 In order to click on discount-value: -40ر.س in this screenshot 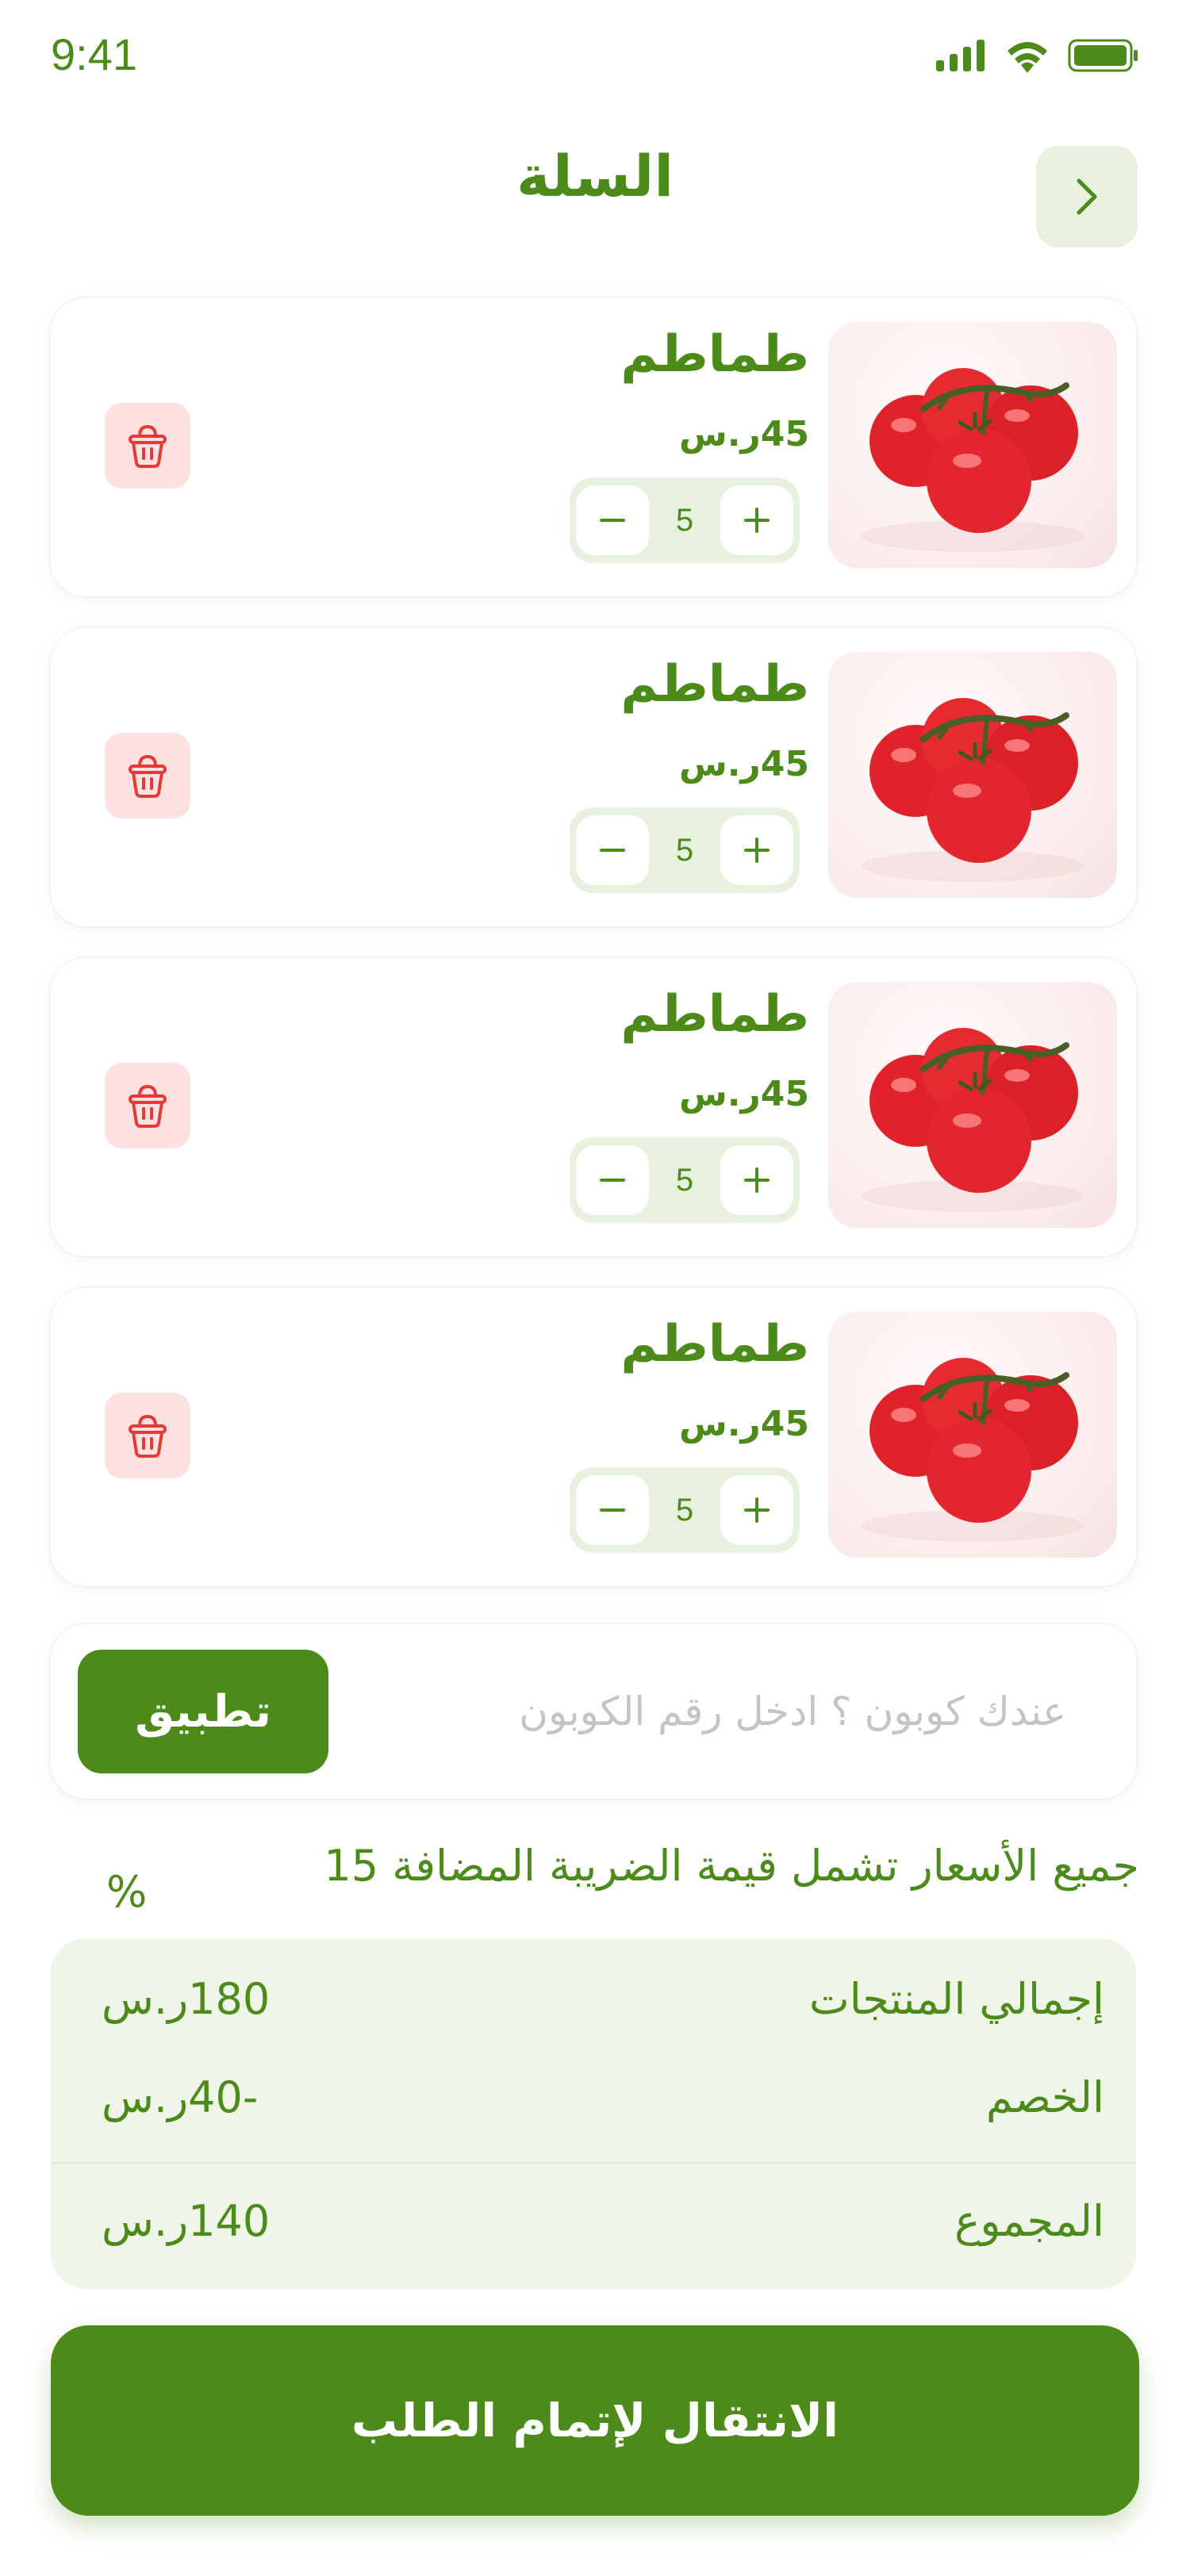, I will do `click(180, 2097)`.